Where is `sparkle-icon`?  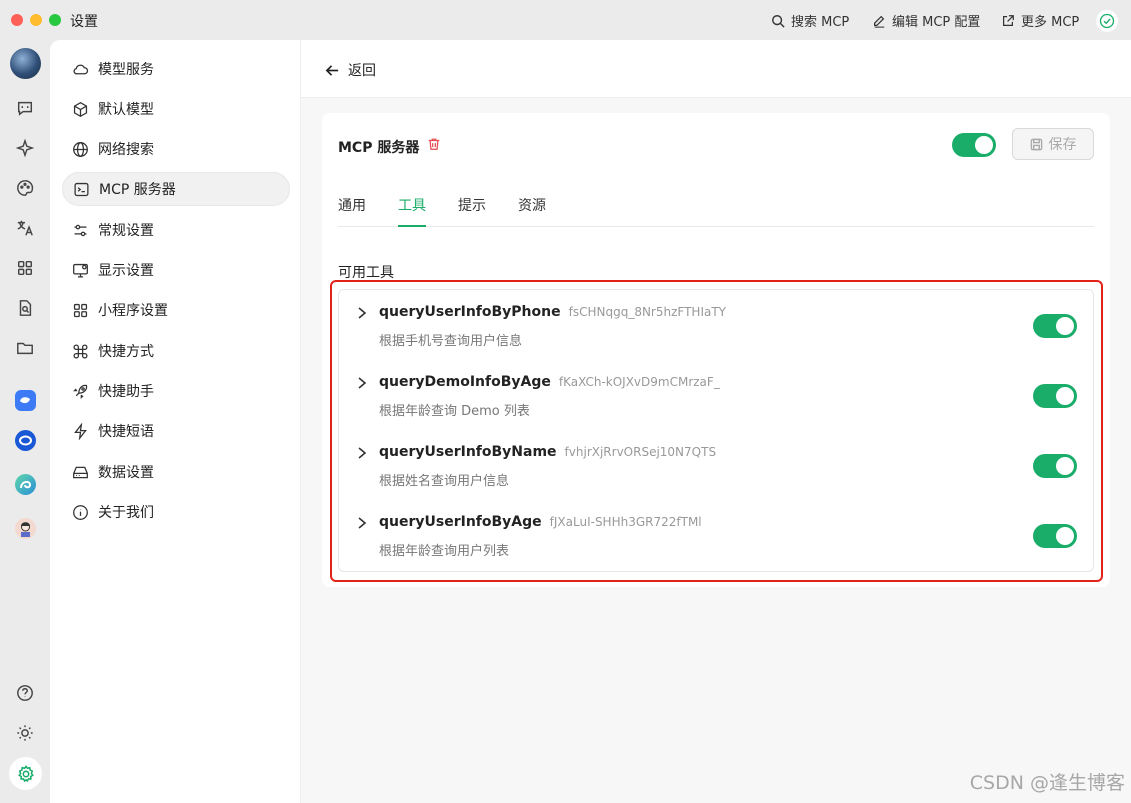
sparkle-icon is located at coordinates (25, 148).